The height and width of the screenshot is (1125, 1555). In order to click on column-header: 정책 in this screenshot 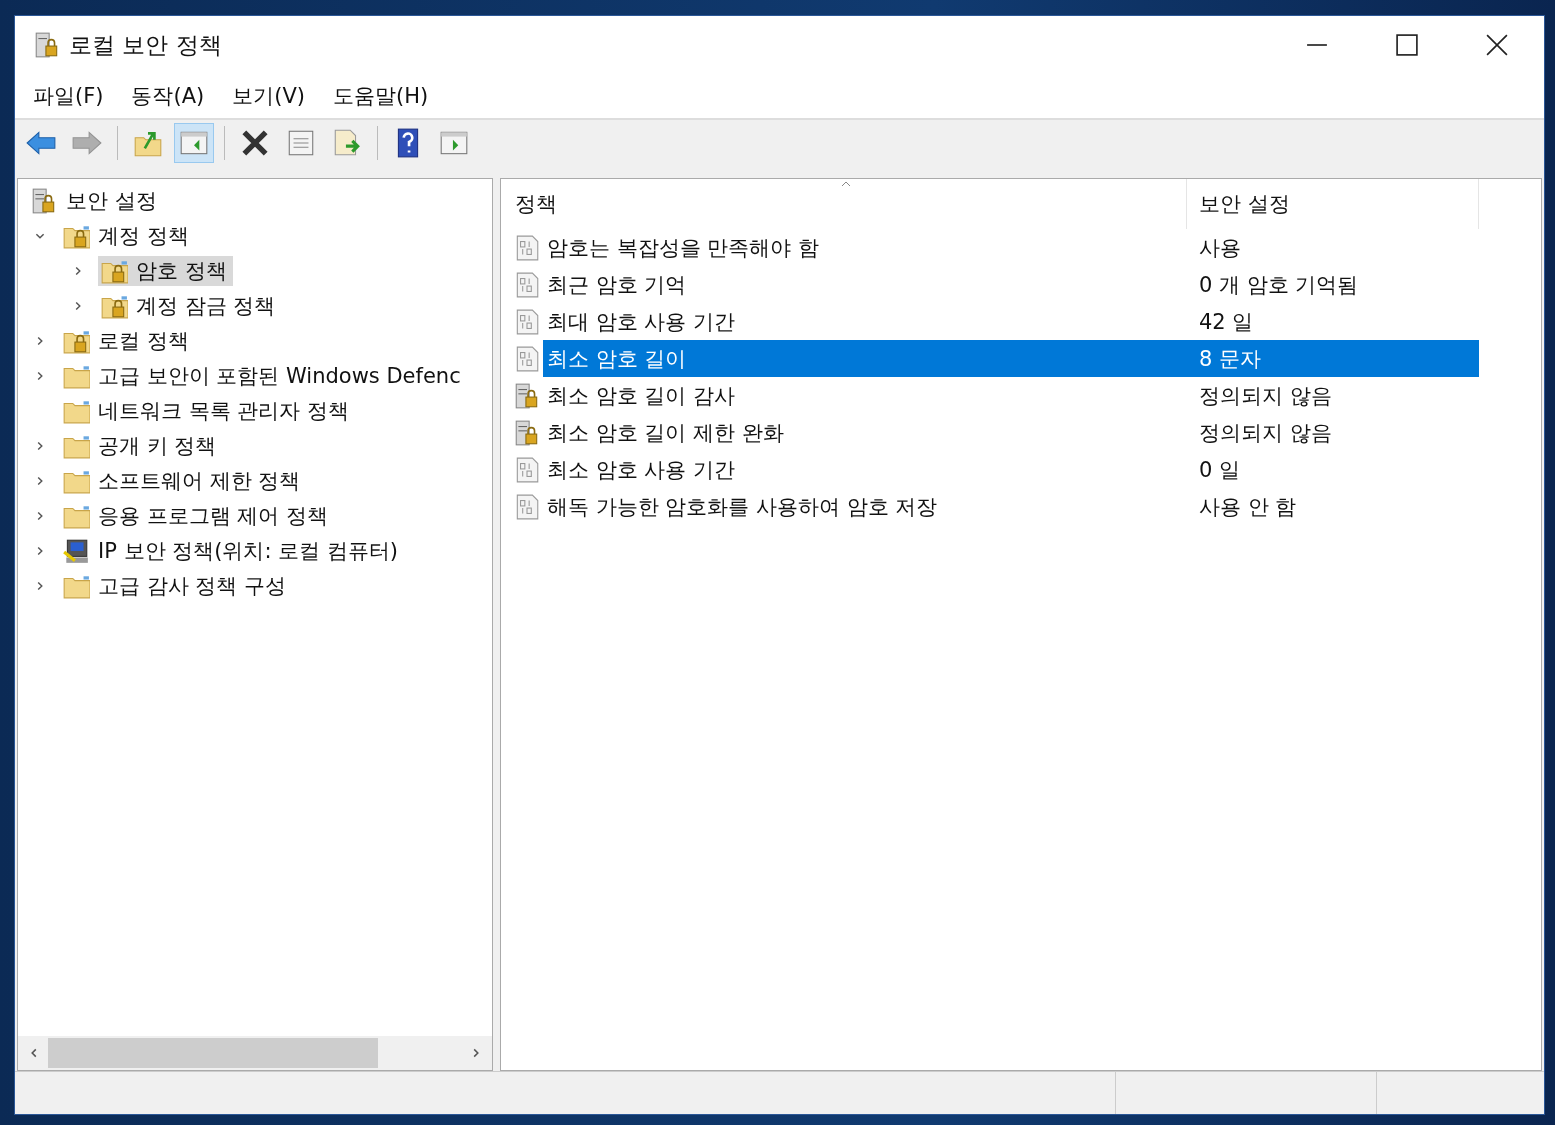, I will do `click(844, 204)`.